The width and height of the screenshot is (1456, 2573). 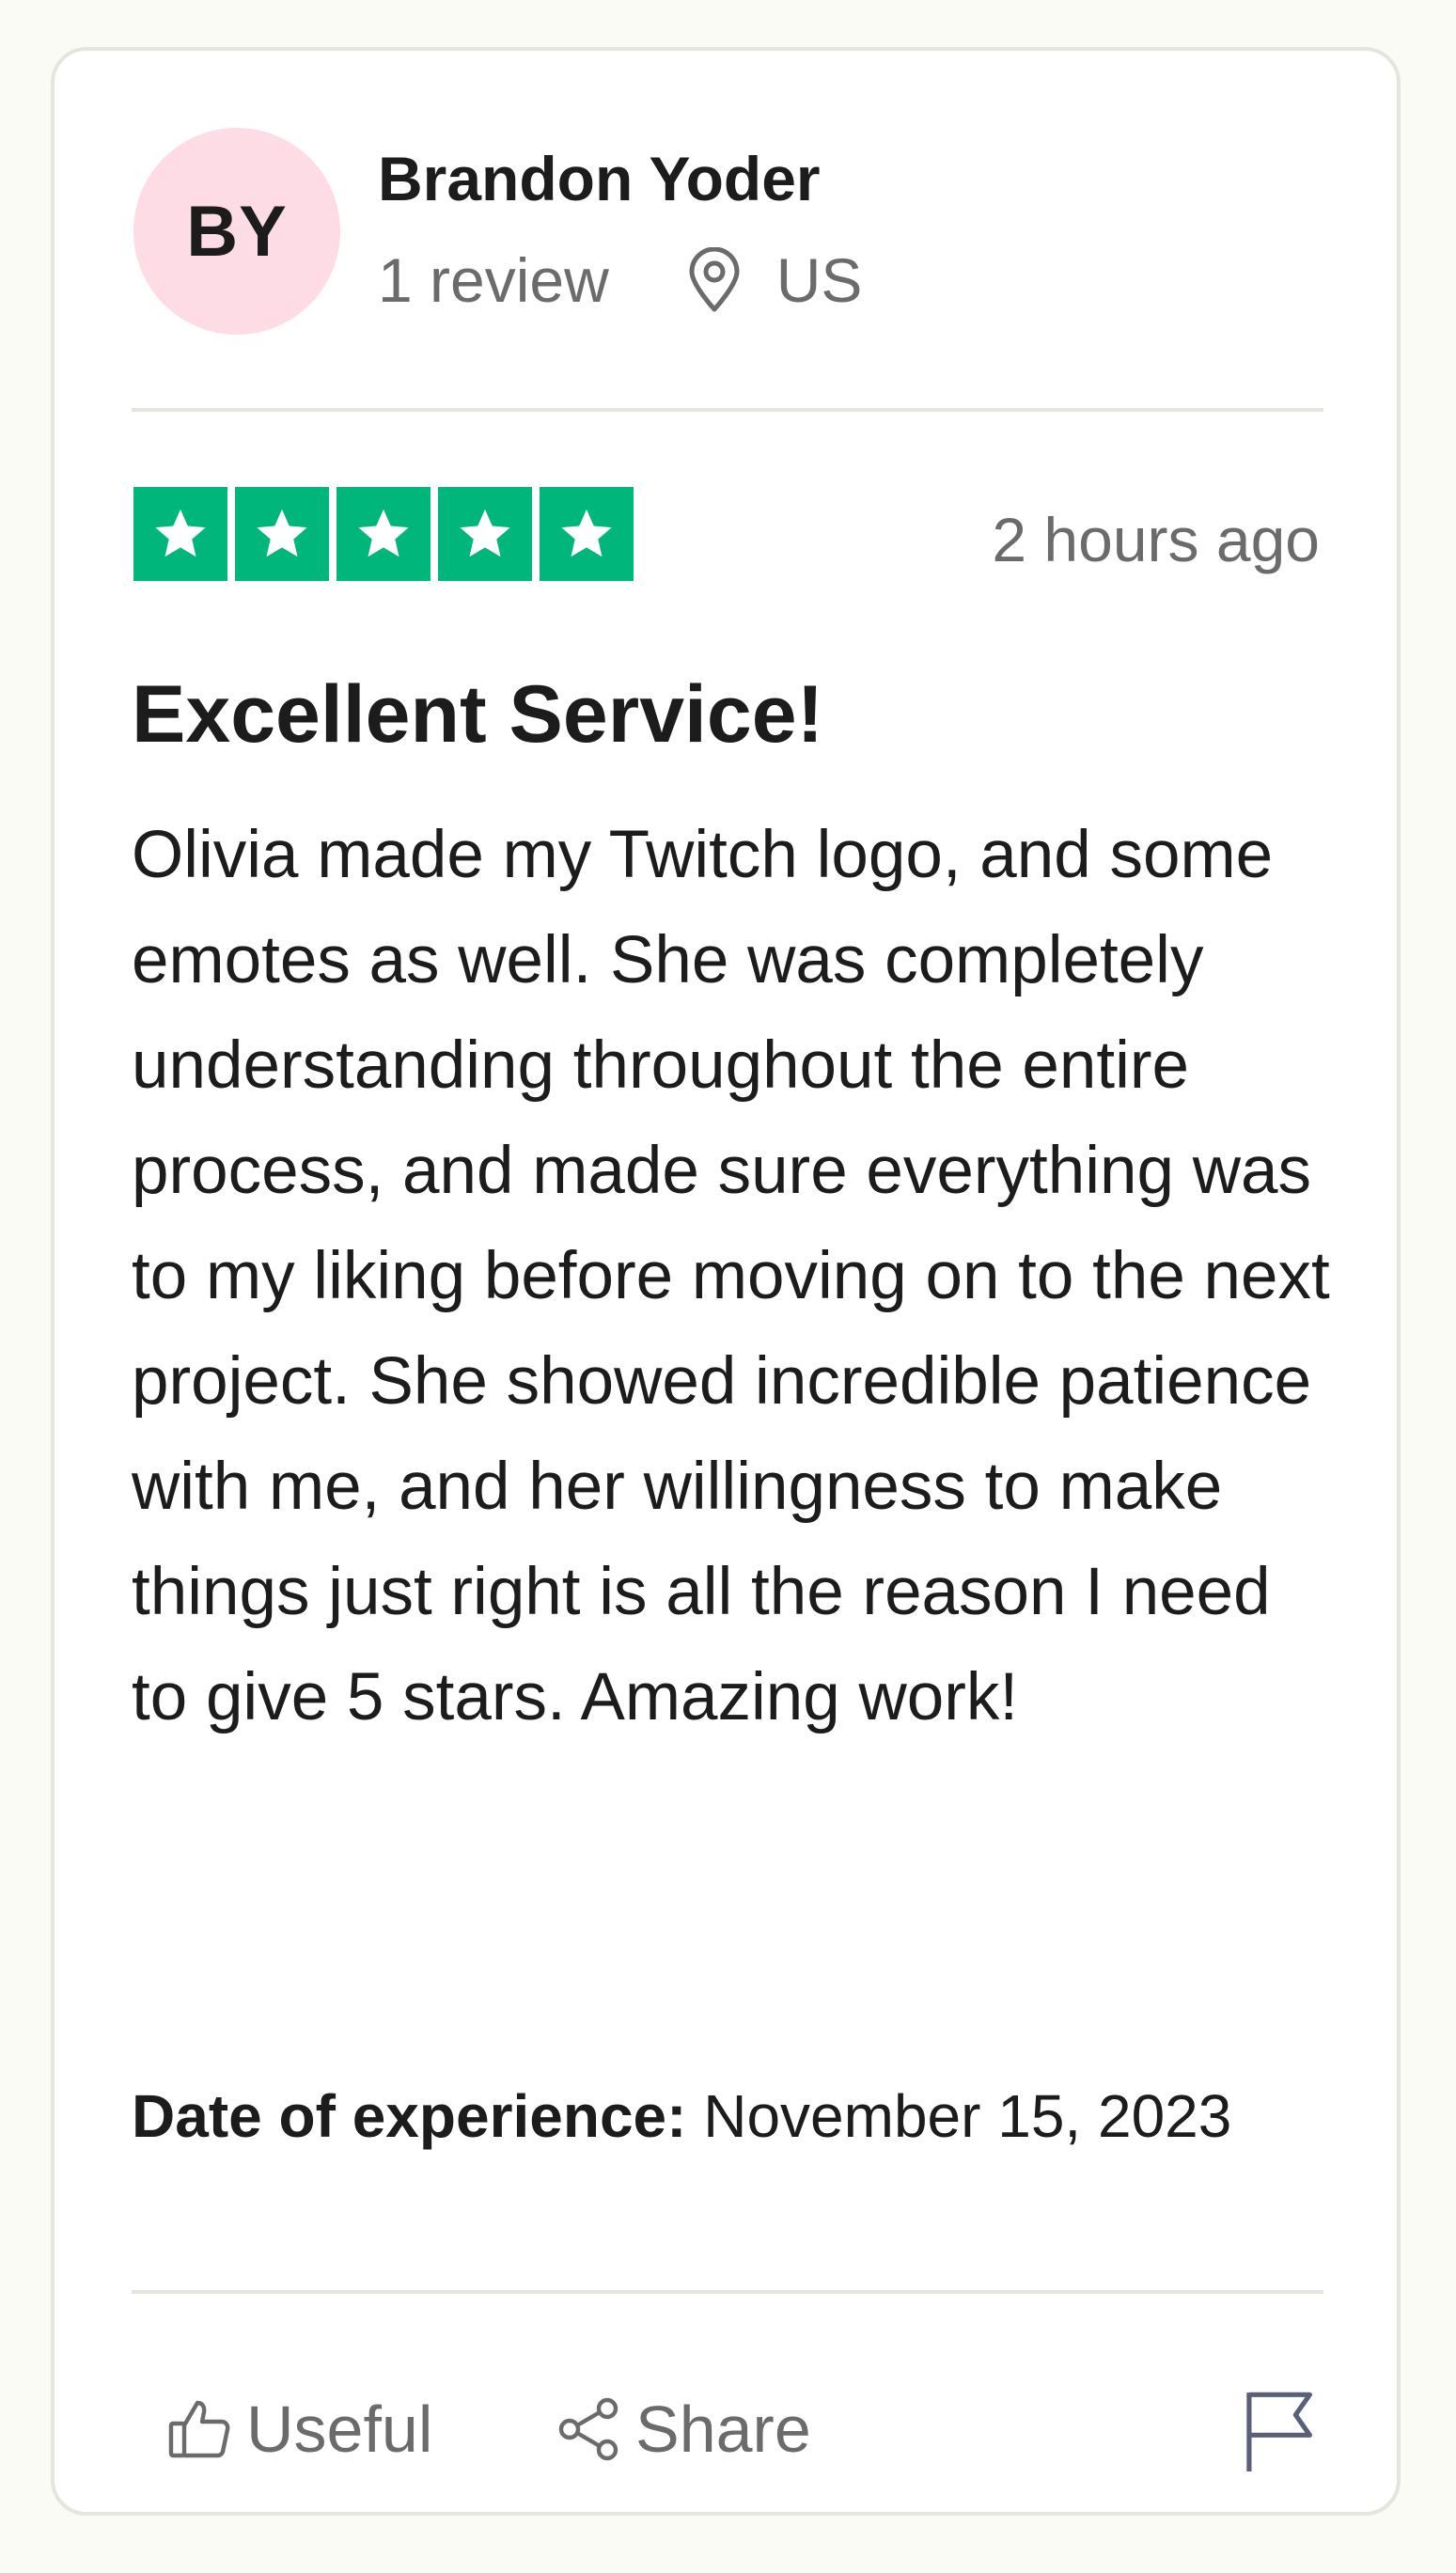 I want to click on avatar: BY, so click(x=236, y=231).